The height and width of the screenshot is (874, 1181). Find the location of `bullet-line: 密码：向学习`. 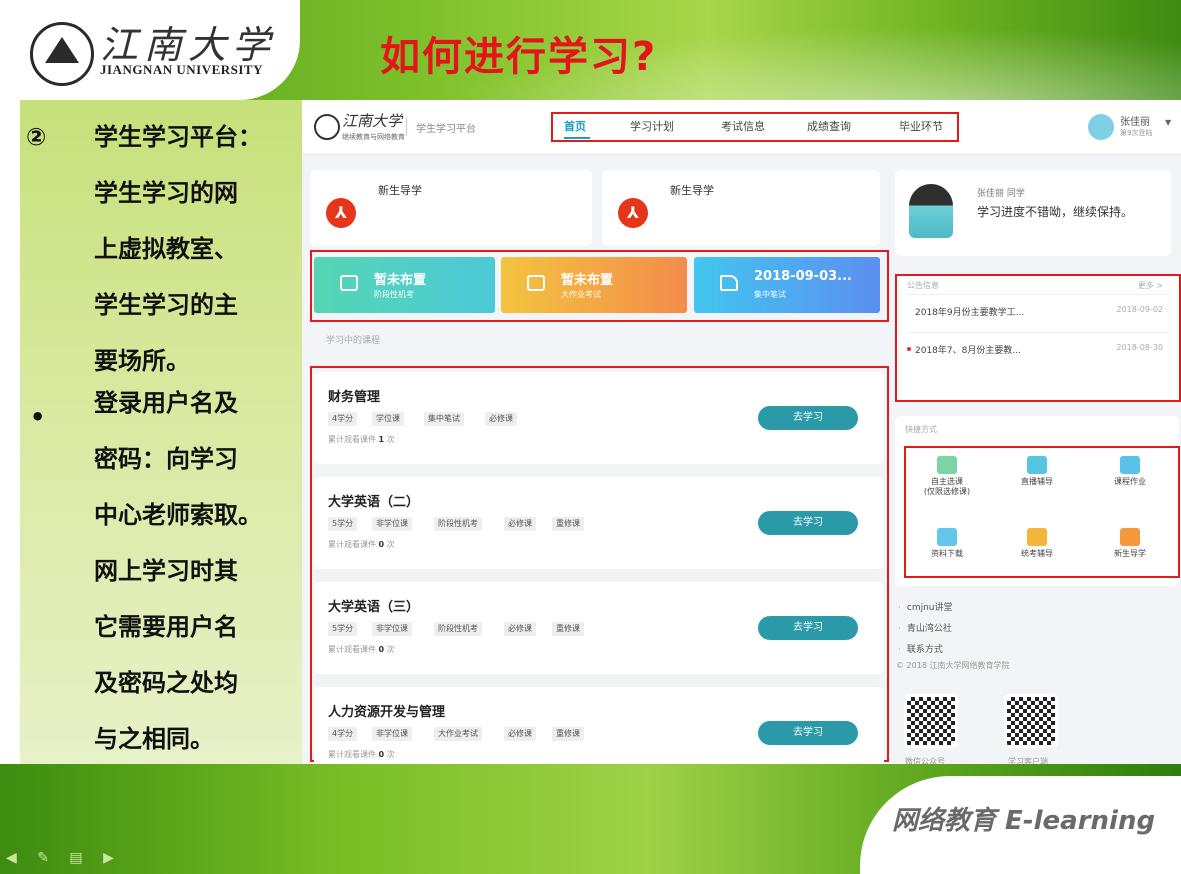

bullet-line: 密码：向学习 is located at coordinates (166, 459).